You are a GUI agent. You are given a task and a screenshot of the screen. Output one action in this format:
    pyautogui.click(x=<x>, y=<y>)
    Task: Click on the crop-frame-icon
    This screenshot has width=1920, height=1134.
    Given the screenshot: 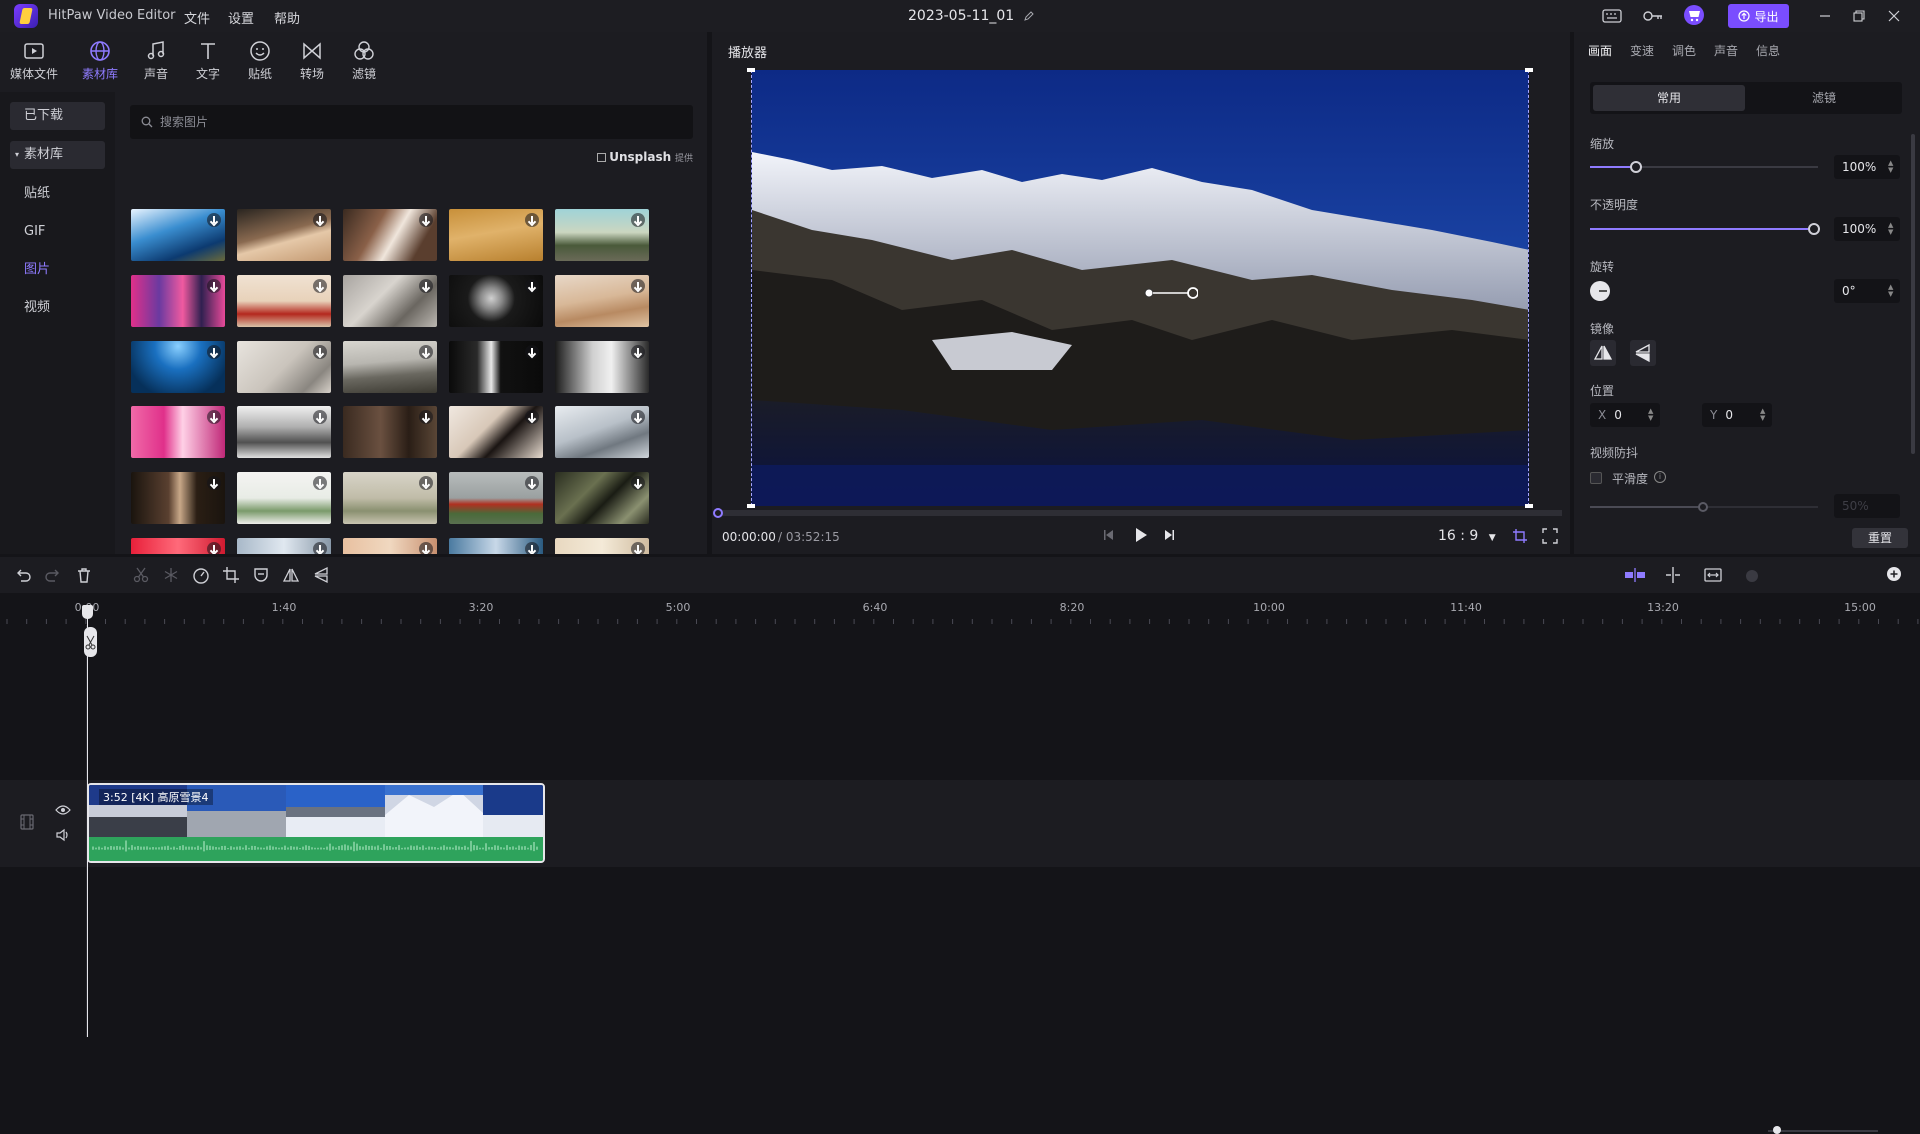 What is the action you would take?
    pyautogui.click(x=1520, y=536)
    